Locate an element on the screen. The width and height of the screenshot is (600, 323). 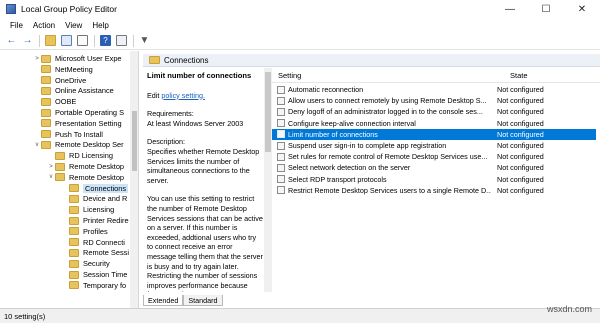
tree-item: v Remote Desktop is located at coordinates (86, 177).